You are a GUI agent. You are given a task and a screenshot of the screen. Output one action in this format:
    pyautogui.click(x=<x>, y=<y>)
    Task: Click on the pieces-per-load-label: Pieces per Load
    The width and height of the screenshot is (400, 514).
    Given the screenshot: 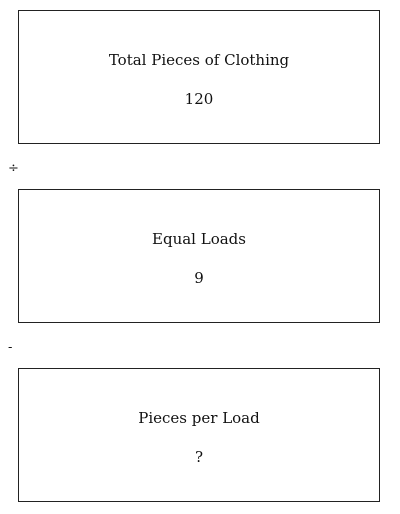 What is the action you would take?
    pyautogui.click(x=199, y=418)
    